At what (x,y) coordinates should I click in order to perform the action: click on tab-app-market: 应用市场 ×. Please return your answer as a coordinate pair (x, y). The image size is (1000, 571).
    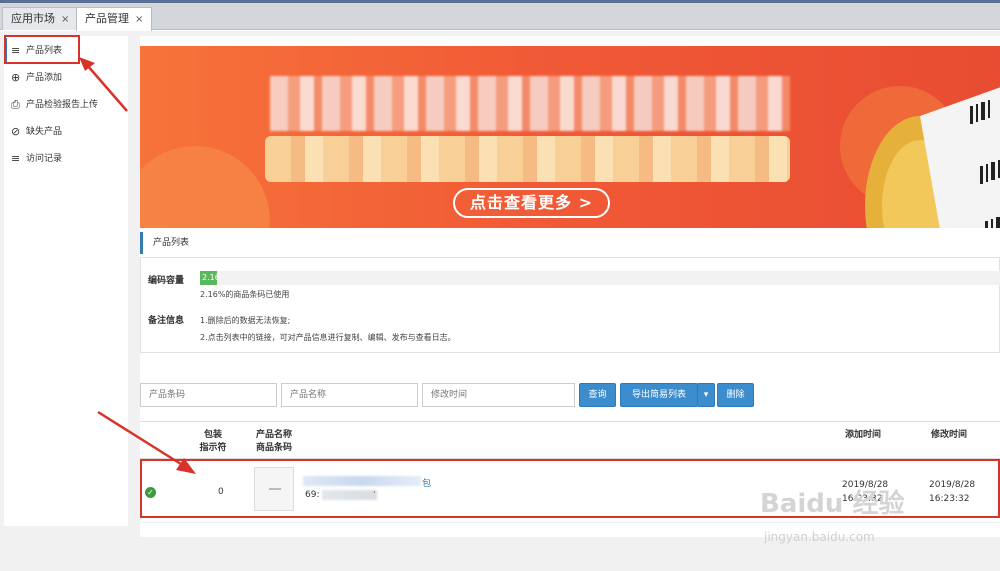
    Looking at the image, I should click on (40, 18).